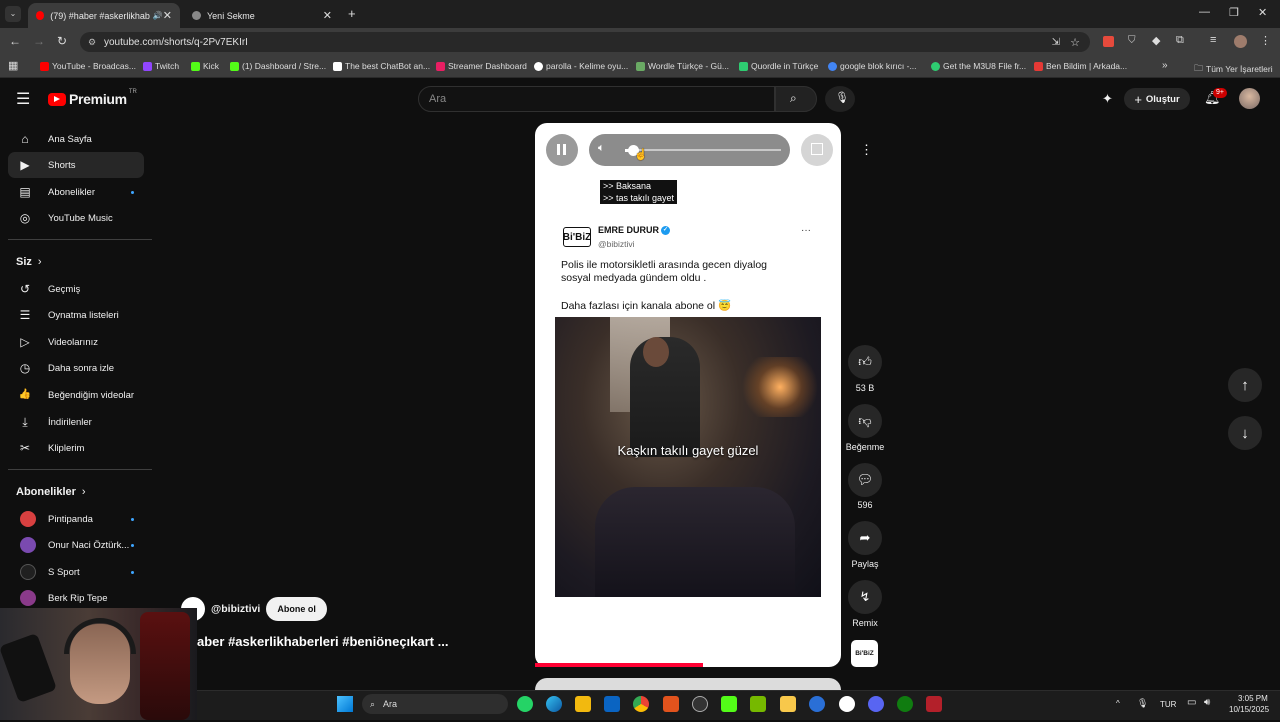 The width and height of the screenshot is (1280, 722). Describe the element at coordinates (671, 704) in the screenshot. I see `dts-app-icon` at that location.